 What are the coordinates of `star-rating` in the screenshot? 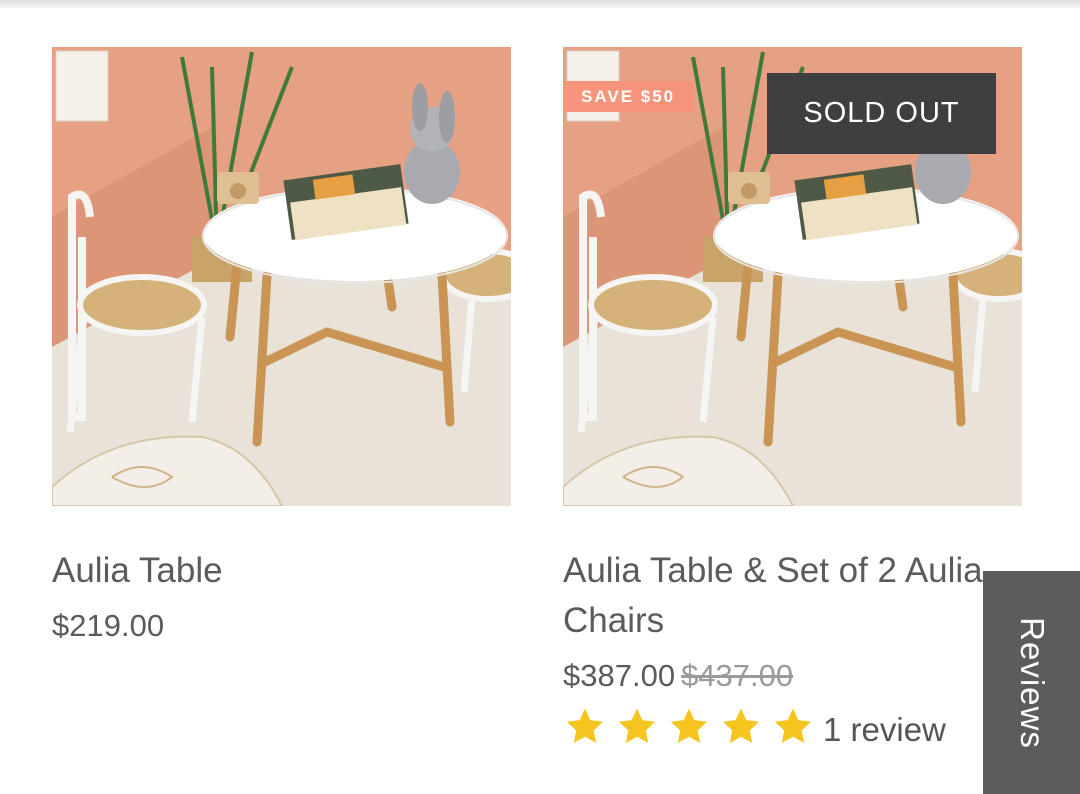 It's located at (693, 729).